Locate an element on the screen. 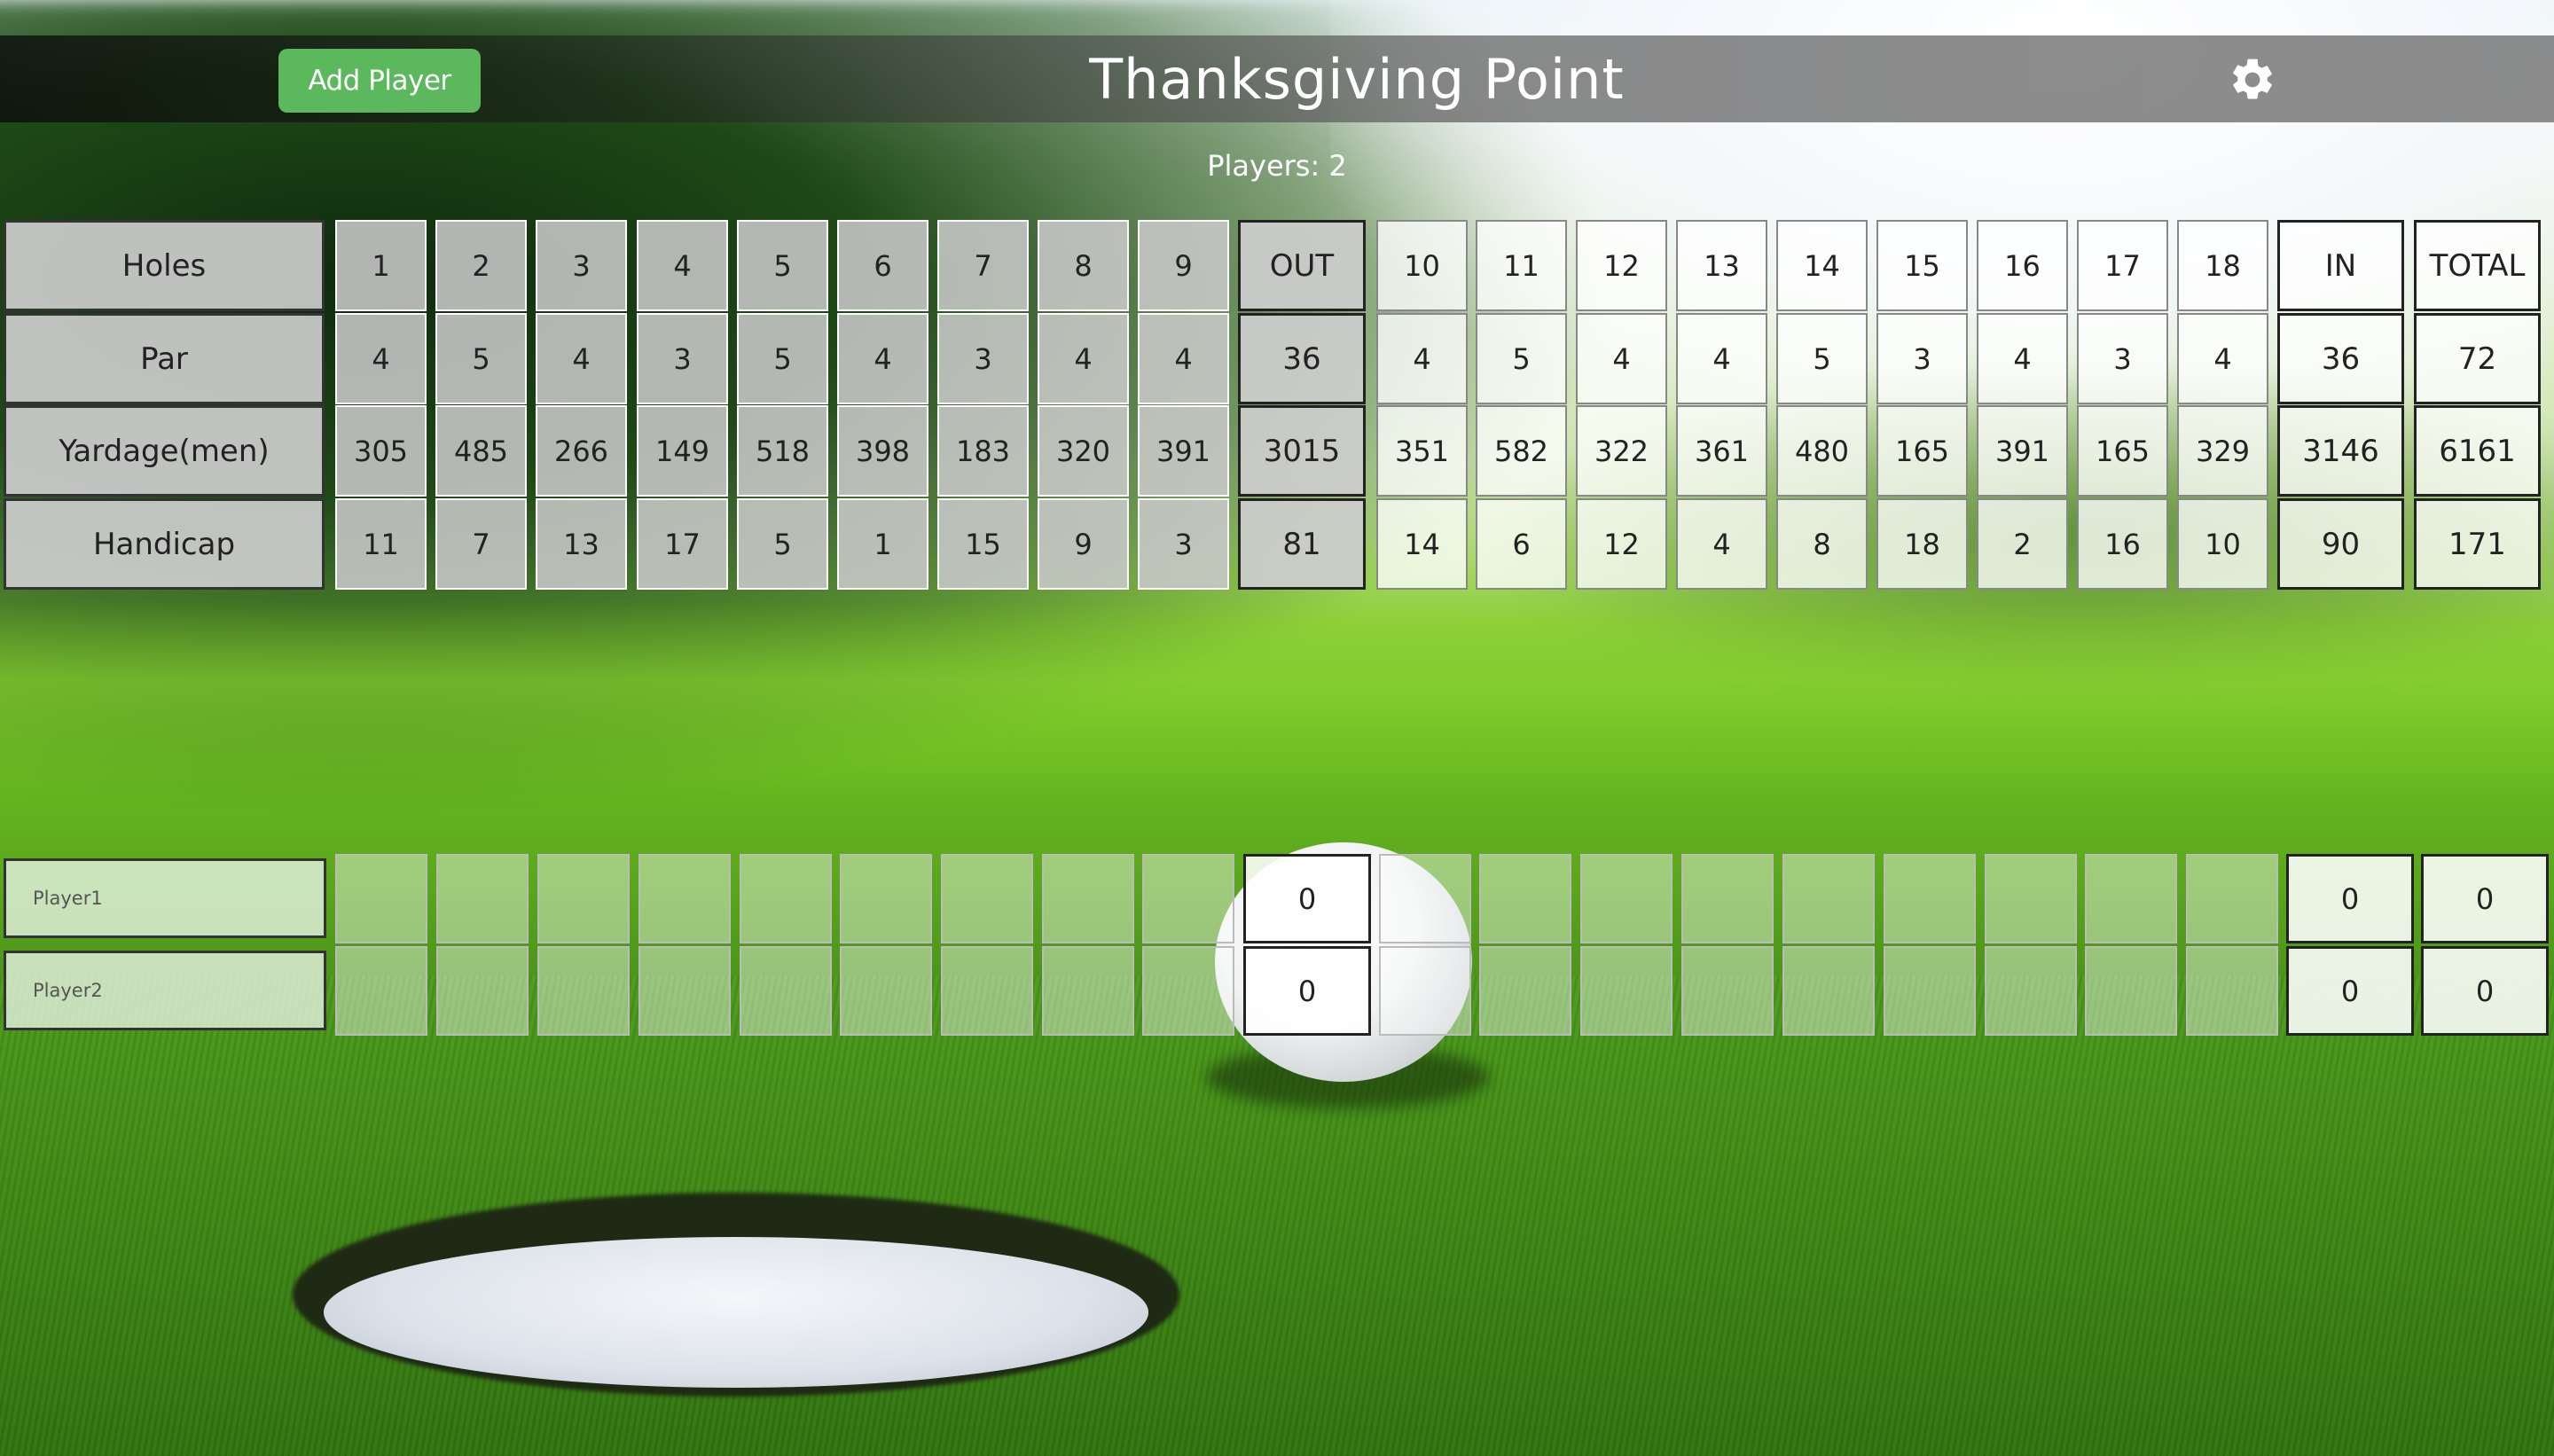 The width and height of the screenshot is (2554, 1456). par-cell-hole-5: 5 is located at coordinates (782, 358).